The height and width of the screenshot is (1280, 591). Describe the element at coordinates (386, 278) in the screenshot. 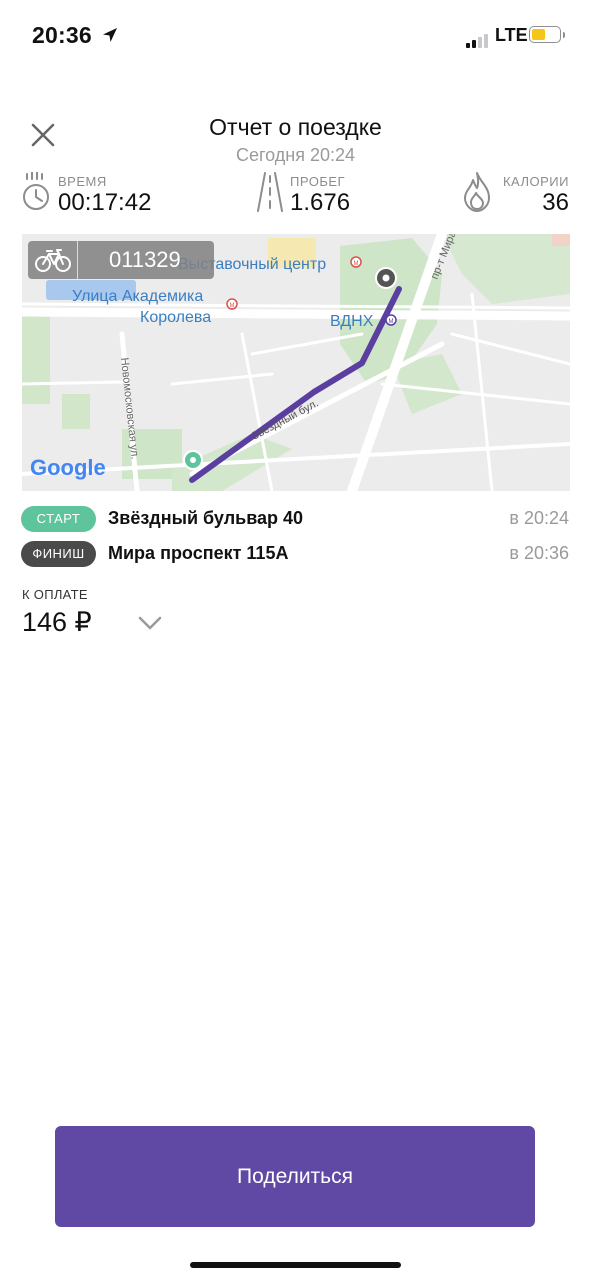

I see `end-marker` at that location.